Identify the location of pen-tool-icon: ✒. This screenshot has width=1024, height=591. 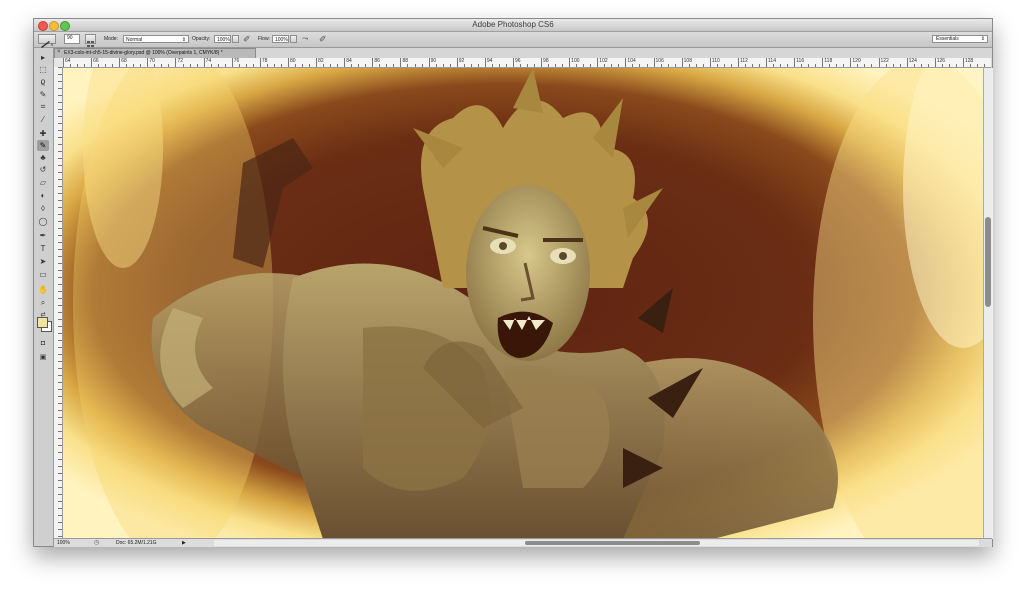
(43, 235).